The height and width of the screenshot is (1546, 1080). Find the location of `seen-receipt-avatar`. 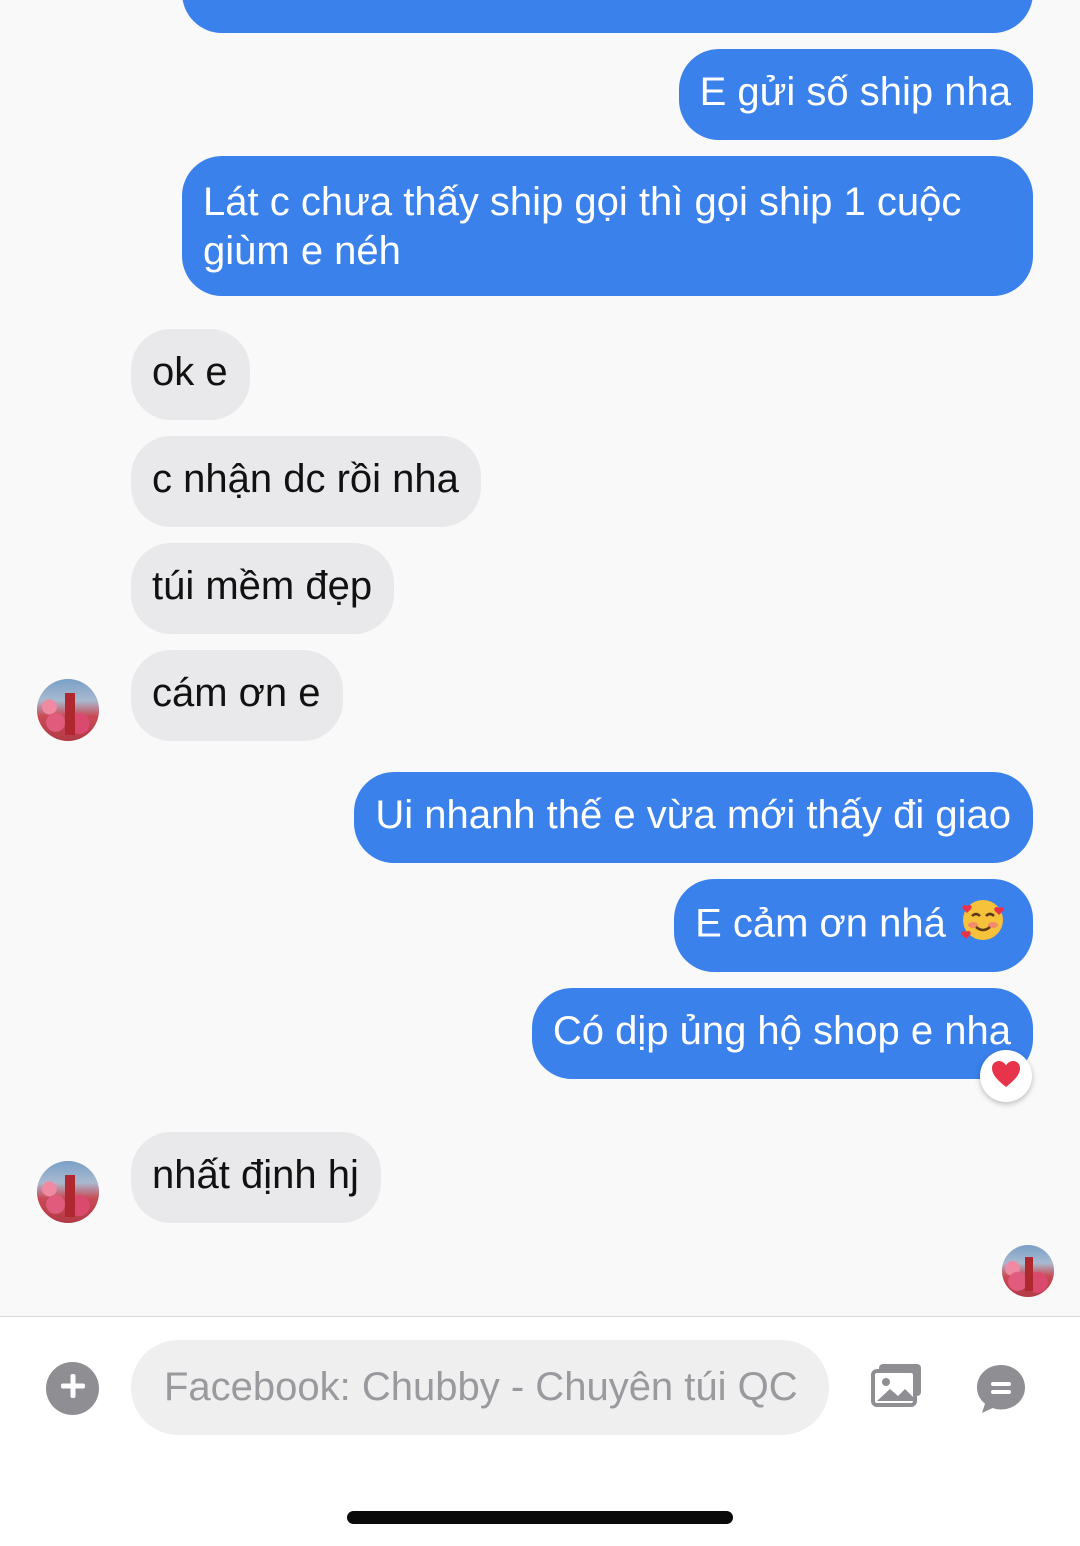

seen-receipt-avatar is located at coordinates (1028, 1271).